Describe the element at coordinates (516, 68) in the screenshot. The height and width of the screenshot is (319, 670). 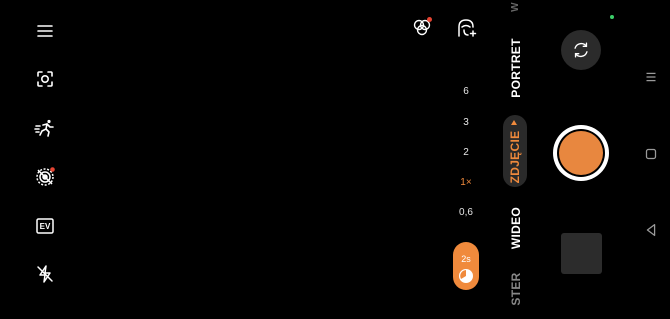
I see `mode-portrait: PORTRET` at that location.